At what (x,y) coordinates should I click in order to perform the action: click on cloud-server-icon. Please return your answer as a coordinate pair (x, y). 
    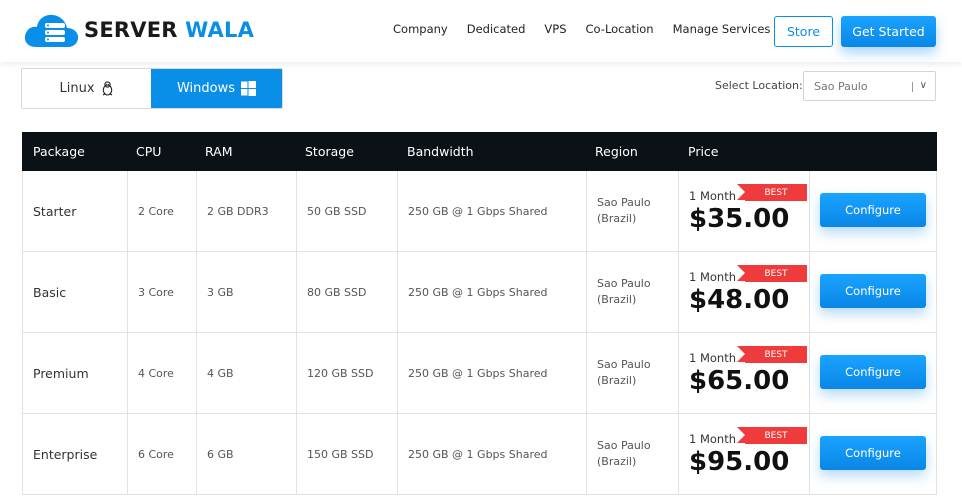
    Looking at the image, I should click on (51, 31).